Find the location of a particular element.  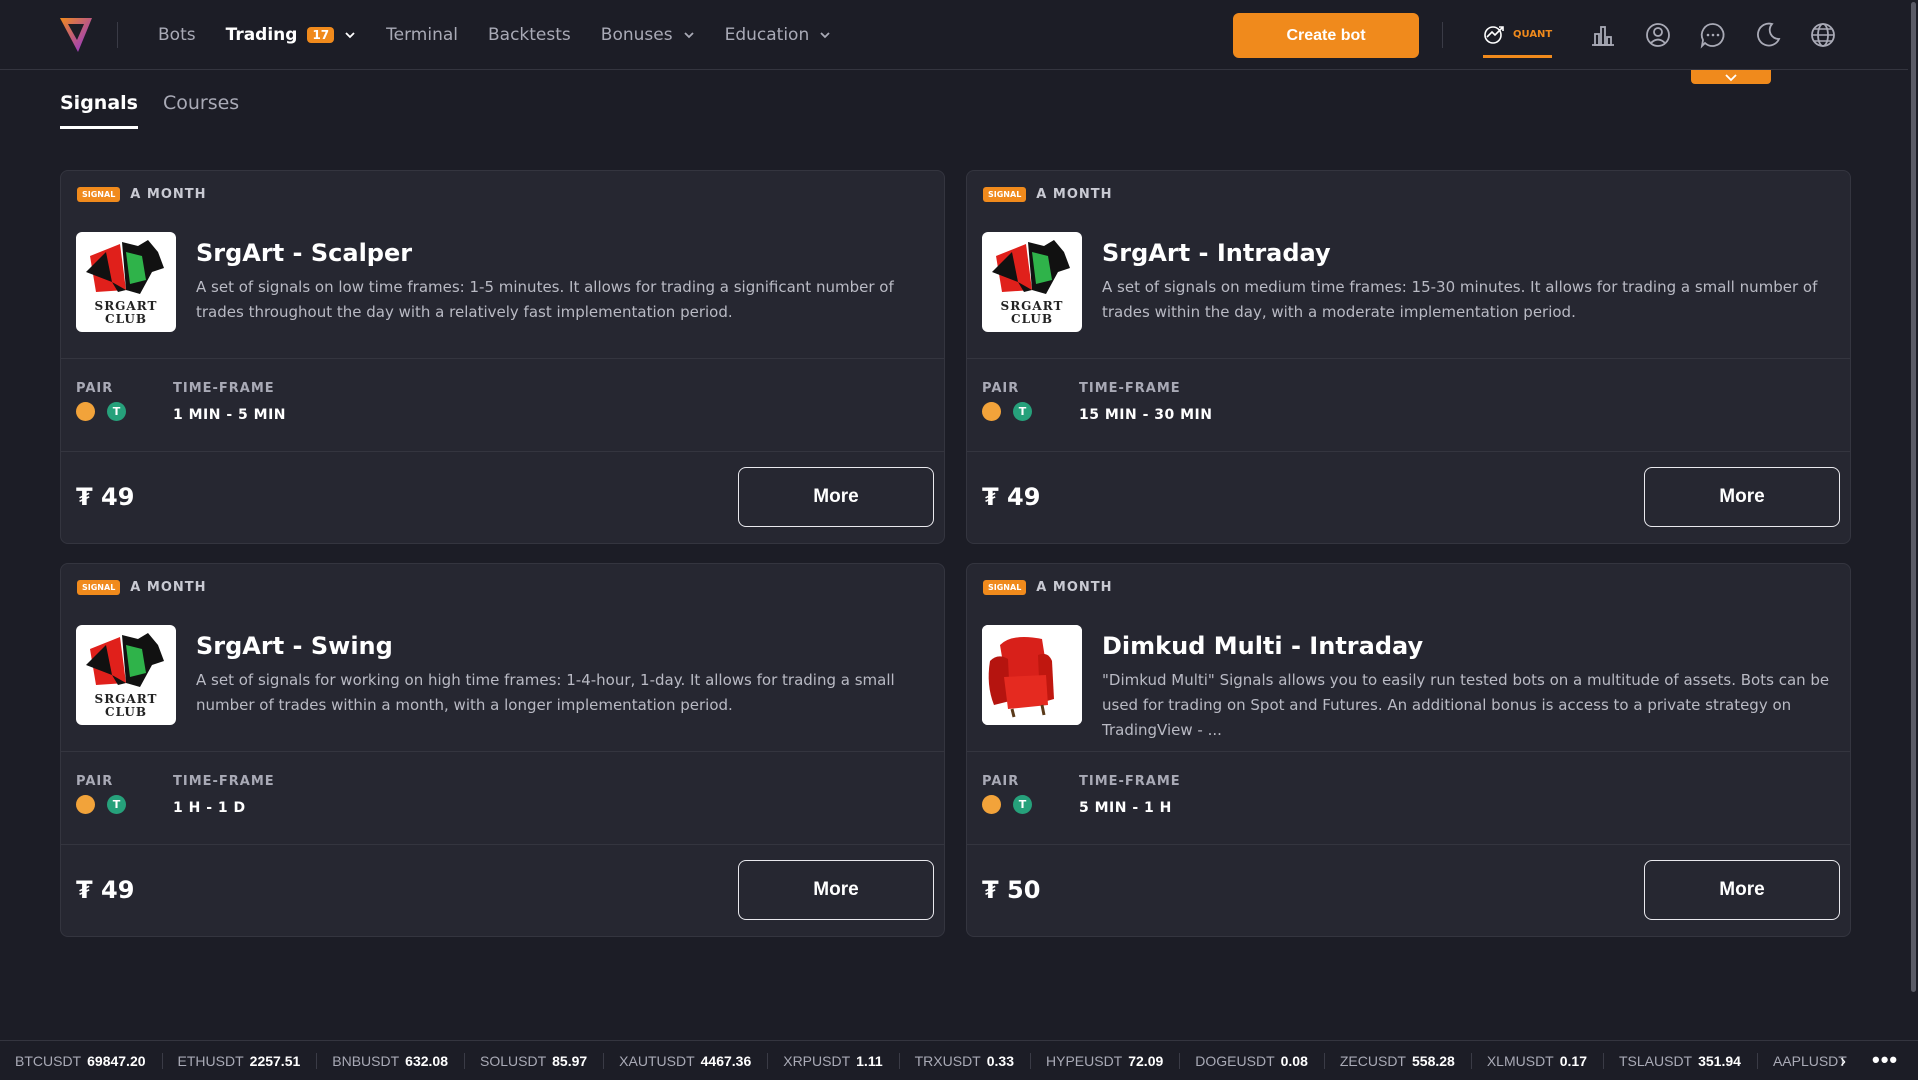

moon-icon is located at coordinates (1768, 35).